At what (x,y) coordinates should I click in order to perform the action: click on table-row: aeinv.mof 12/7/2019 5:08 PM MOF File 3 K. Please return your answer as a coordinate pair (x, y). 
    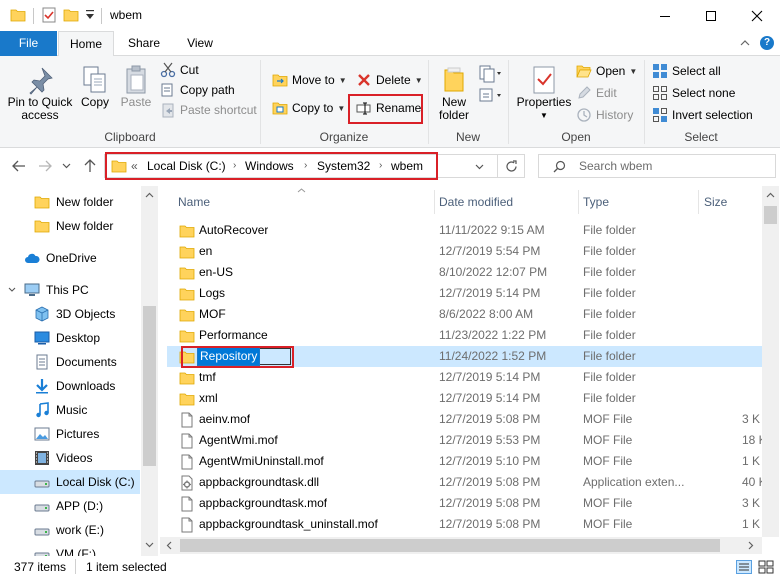
    Looking at the image, I should click on (464, 419).